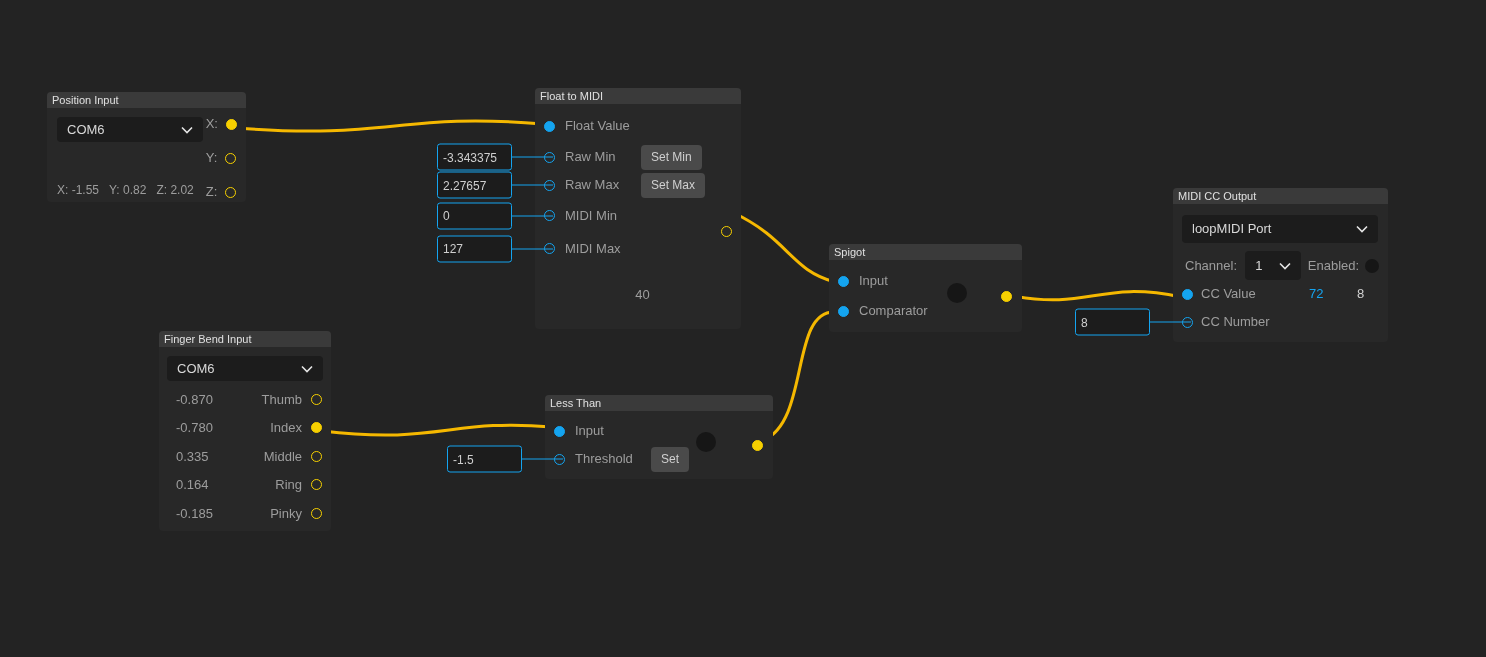 The width and height of the screenshot is (1486, 657). What do you see at coordinates (659, 403) in the screenshot?
I see `node-title: Less Than` at bounding box center [659, 403].